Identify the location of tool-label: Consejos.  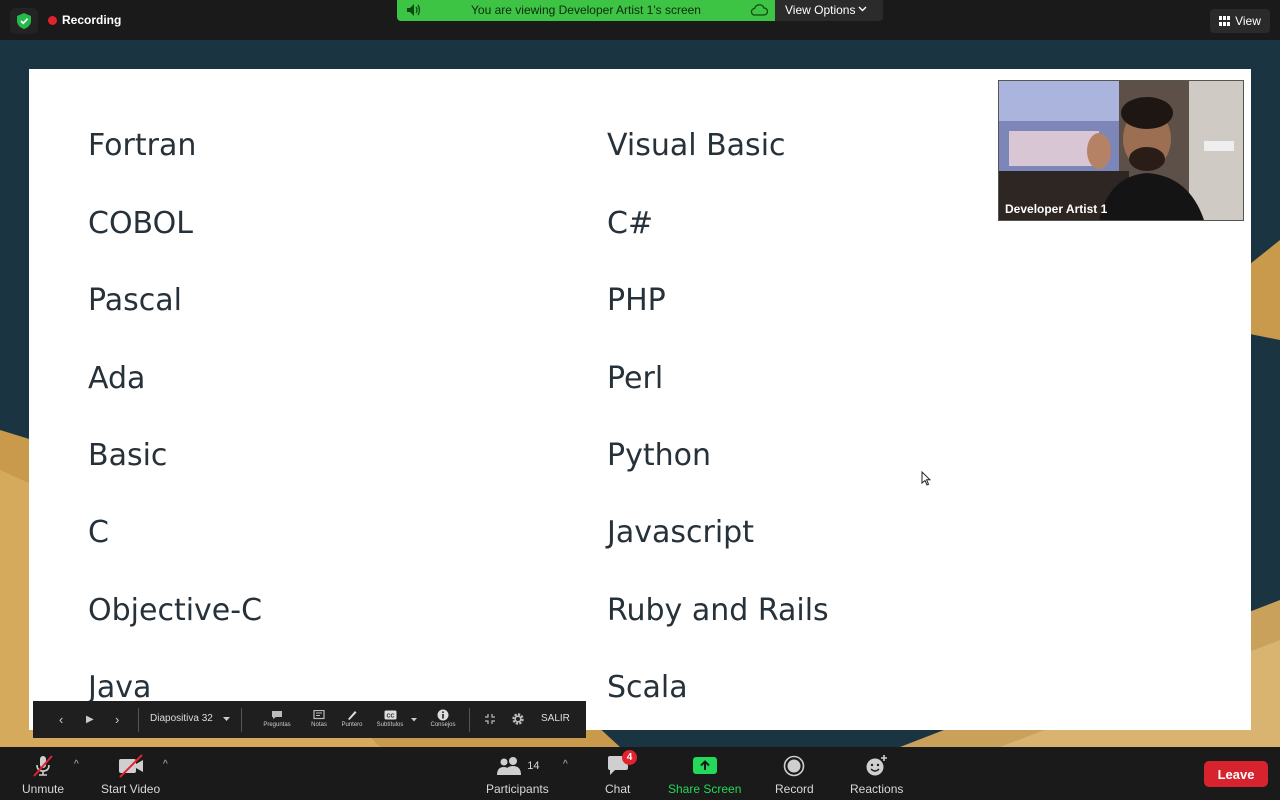
(443, 725).